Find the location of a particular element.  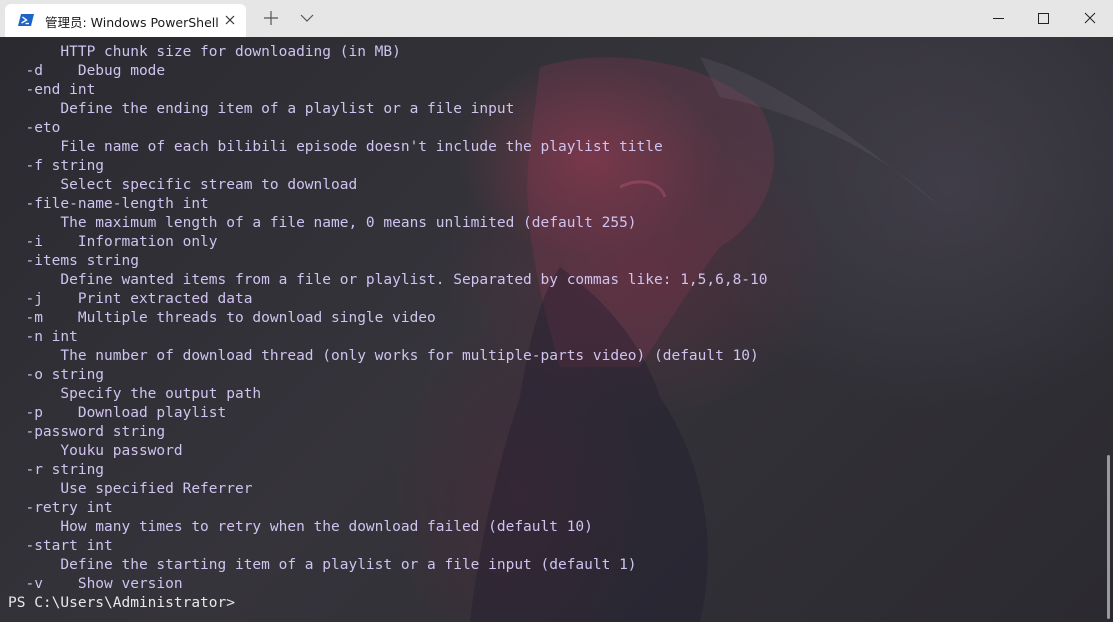

console-line: -password string is located at coordinates (87, 432).